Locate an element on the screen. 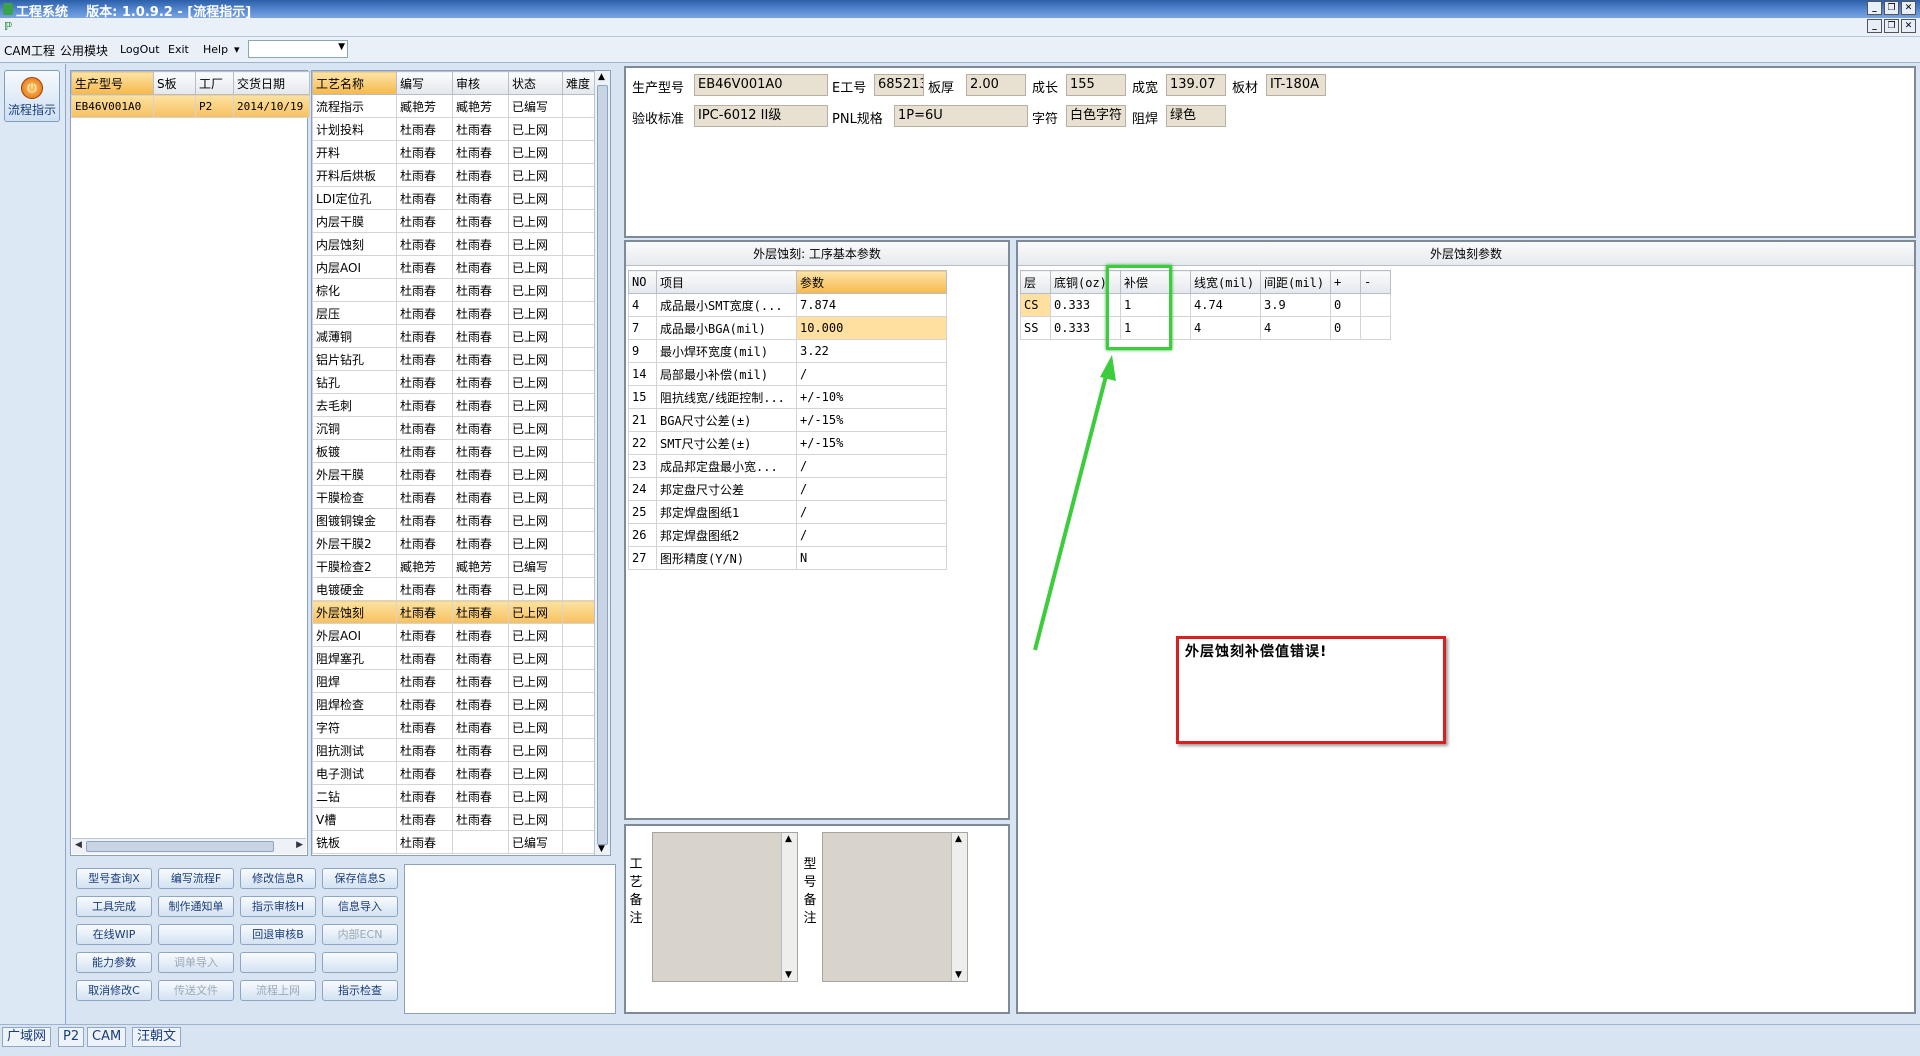 Image resolution: width=1920 pixels, height=1056 pixels. action-button: 编写流程F is located at coordinates (196, 878).